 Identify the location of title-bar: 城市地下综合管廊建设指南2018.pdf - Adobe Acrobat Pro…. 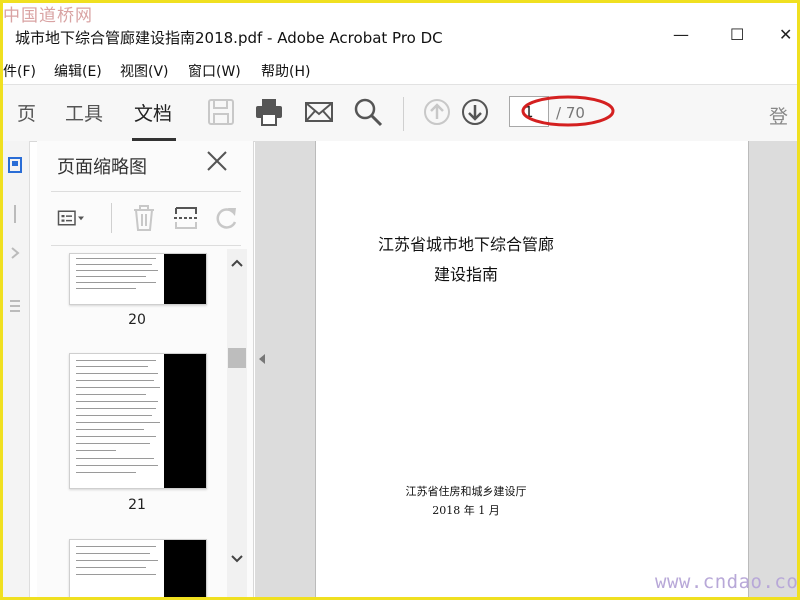
(400, 29).